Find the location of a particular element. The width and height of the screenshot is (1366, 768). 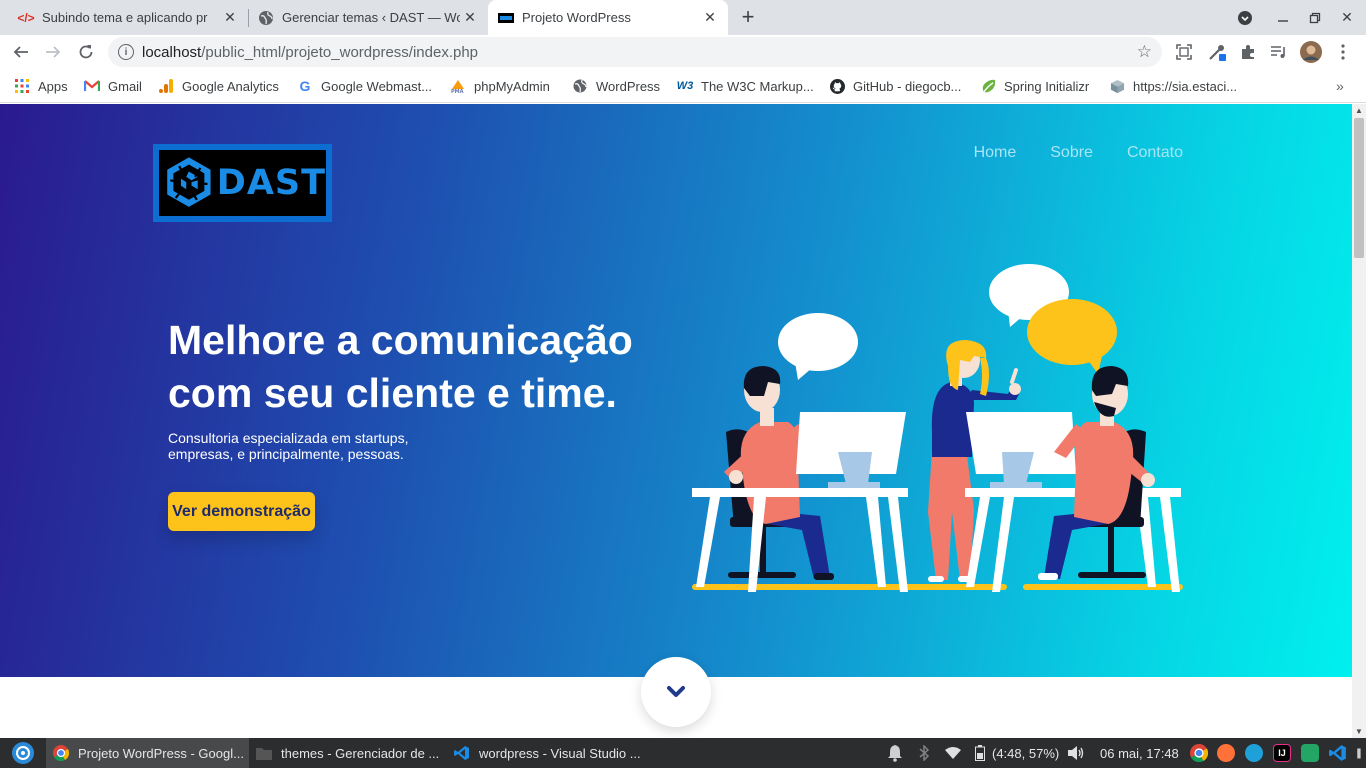

analytics-icon is located at coordinates (166, 86).